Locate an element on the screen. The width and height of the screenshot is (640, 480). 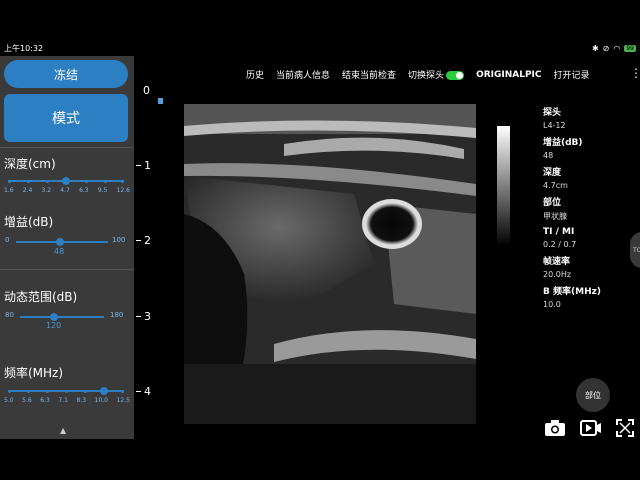
depth-ticks: 1.6 2.4 3.2 4.7 6.3 9.5 12.6 is located at coordinates (67, 190).